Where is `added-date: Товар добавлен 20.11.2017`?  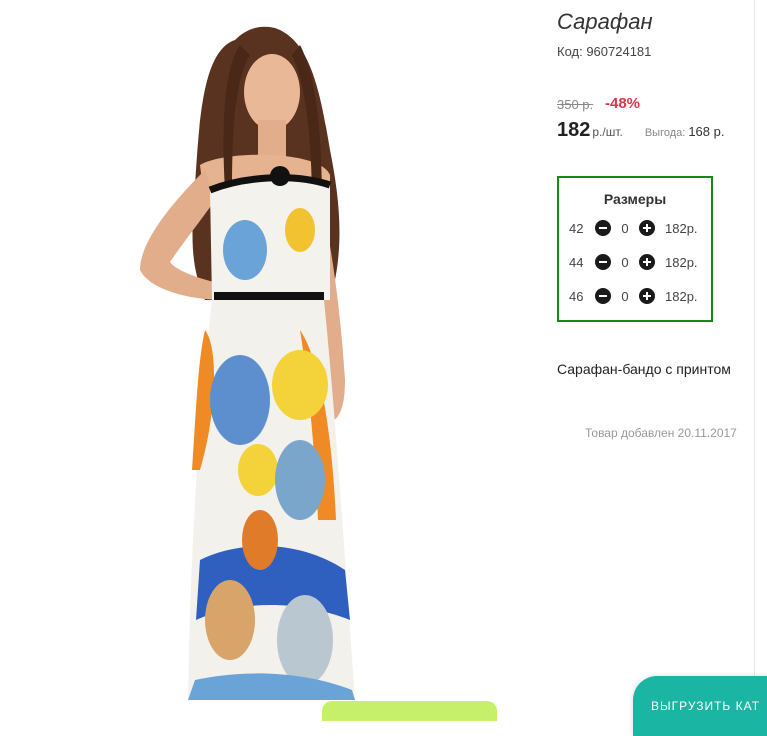 added-date: Товар добавлен 20.11.2017 is located at coordinates (661, 433).